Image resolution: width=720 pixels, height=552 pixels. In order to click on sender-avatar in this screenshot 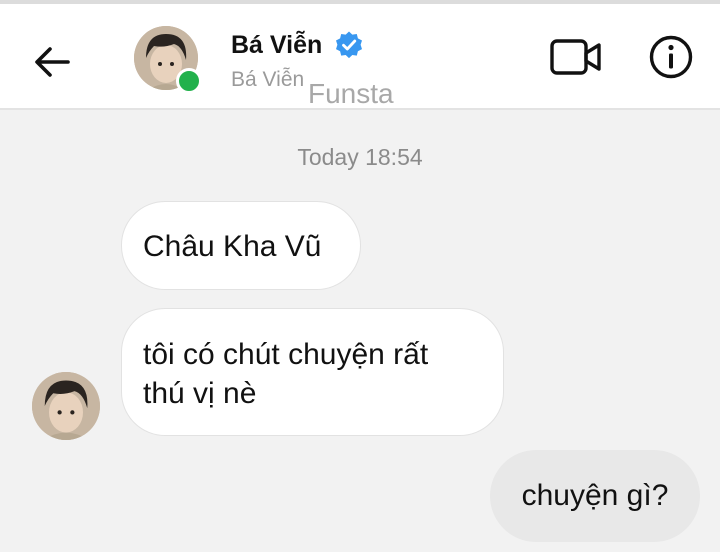, I will do `click(66, 406)`.